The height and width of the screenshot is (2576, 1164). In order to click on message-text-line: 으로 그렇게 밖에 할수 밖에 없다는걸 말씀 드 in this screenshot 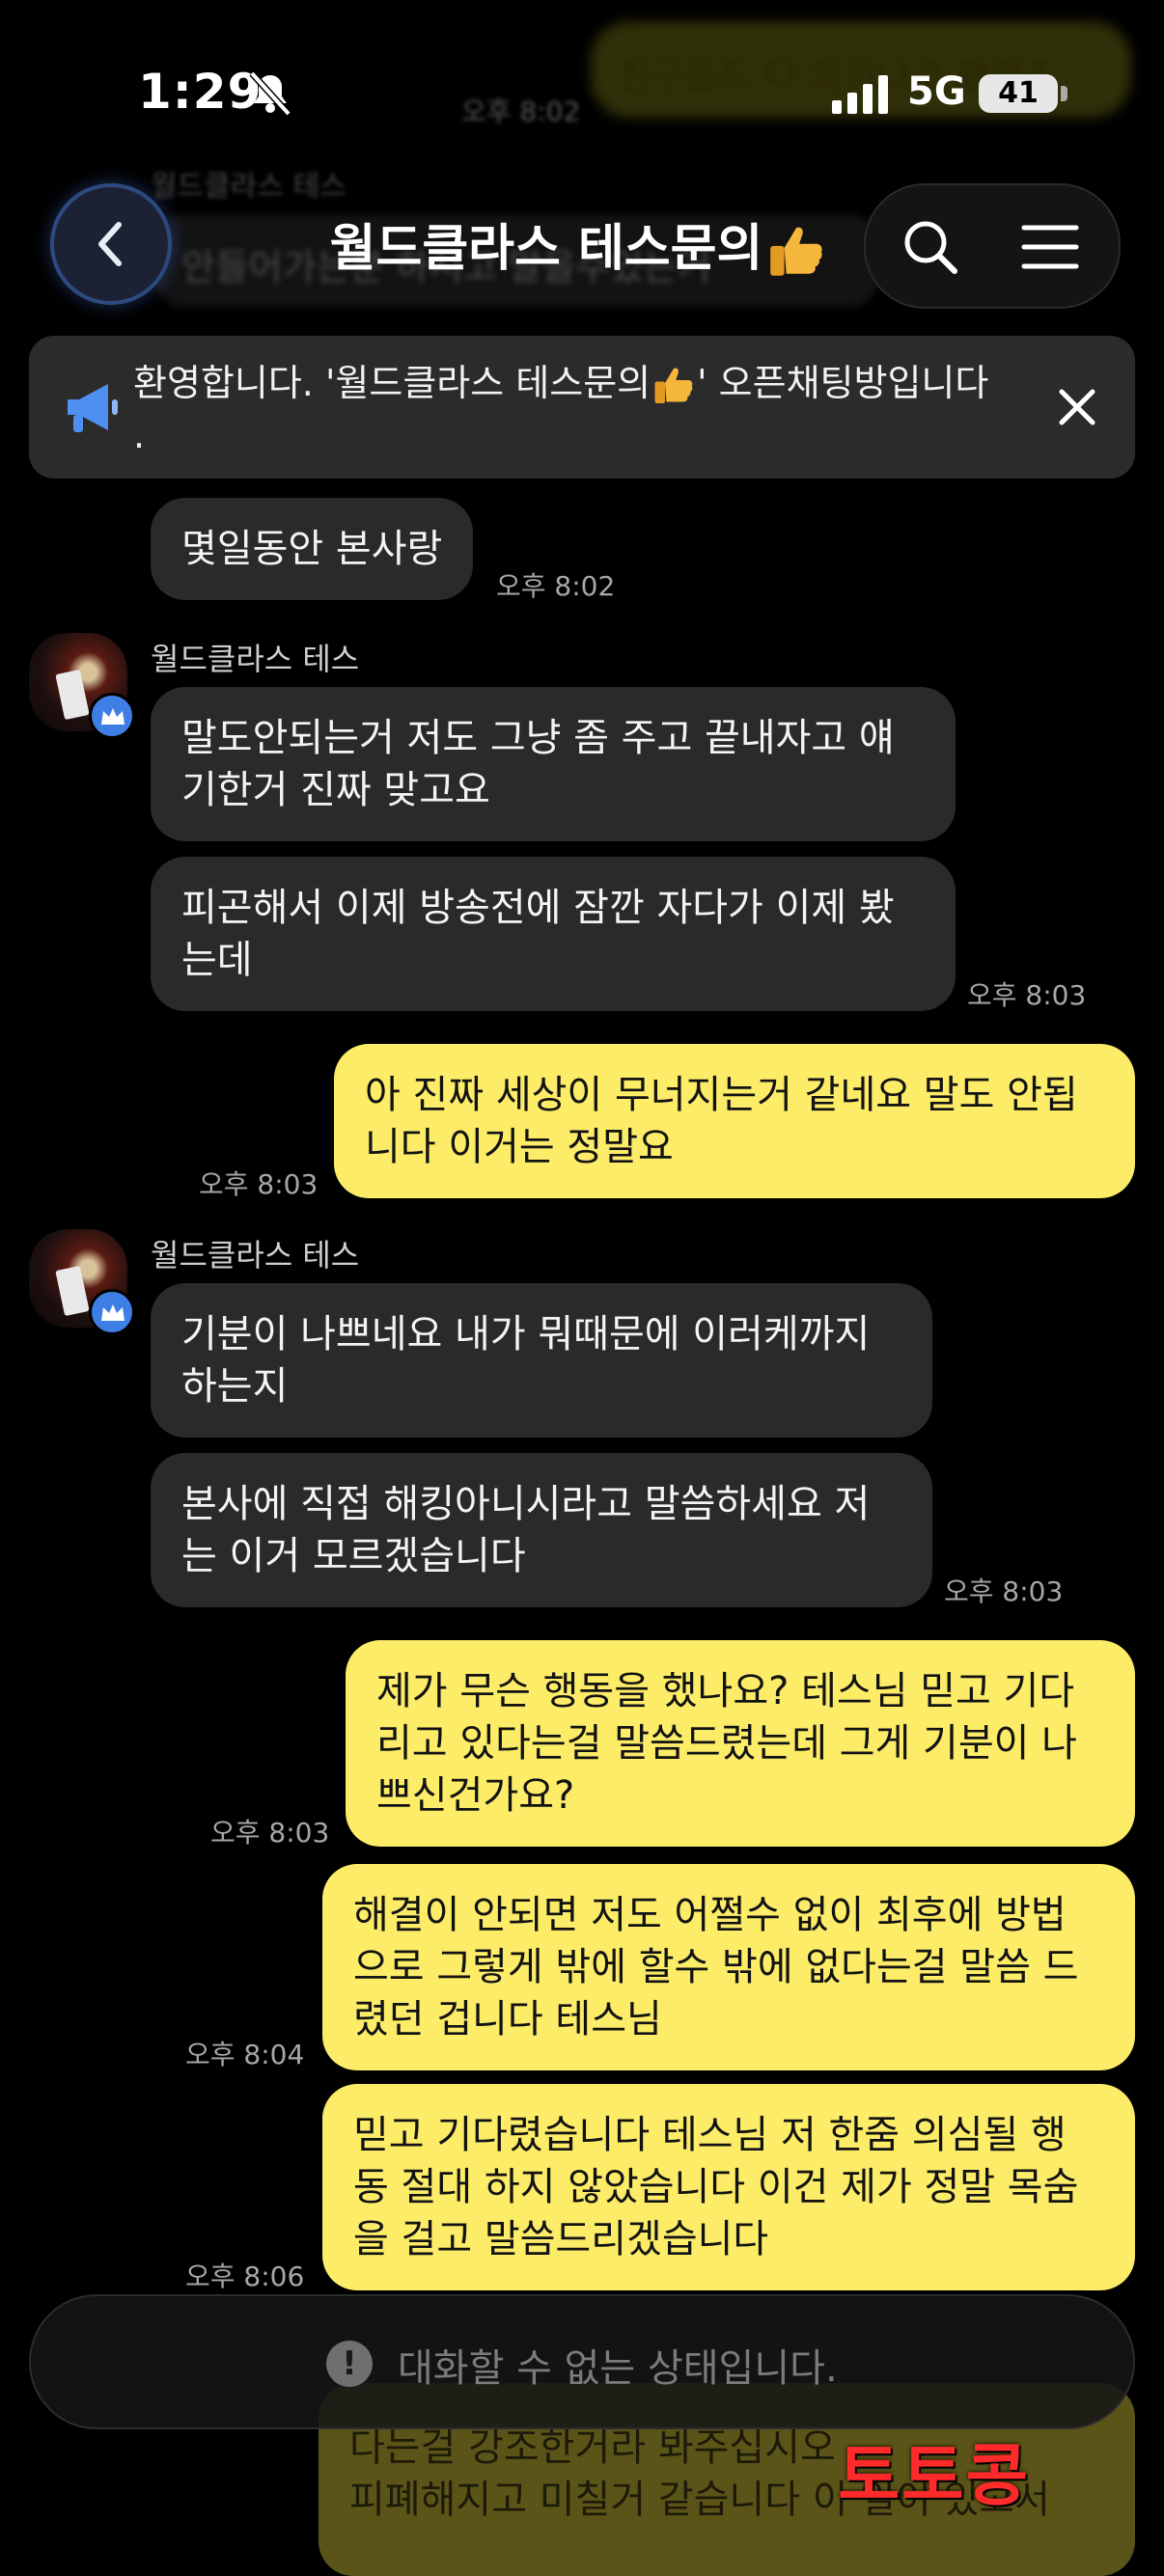, I will do `click(716, 1967)`.